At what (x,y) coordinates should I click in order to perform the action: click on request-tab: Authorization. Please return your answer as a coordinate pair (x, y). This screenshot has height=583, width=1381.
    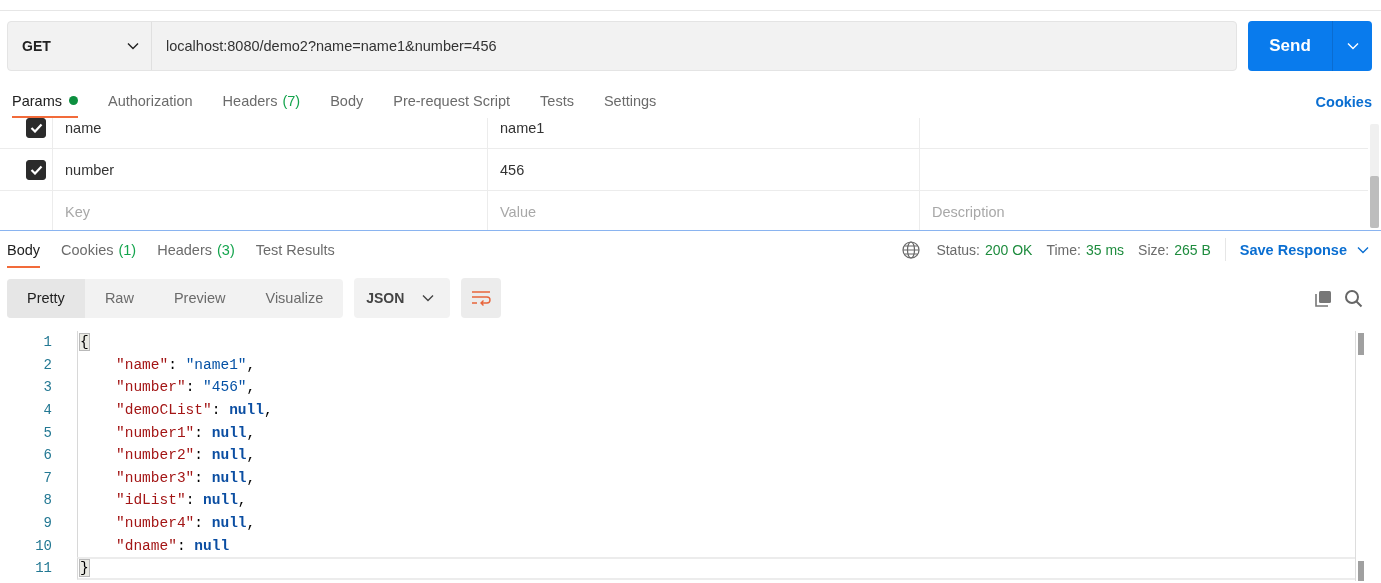
    Looking at the image, I should click on (150, 101).